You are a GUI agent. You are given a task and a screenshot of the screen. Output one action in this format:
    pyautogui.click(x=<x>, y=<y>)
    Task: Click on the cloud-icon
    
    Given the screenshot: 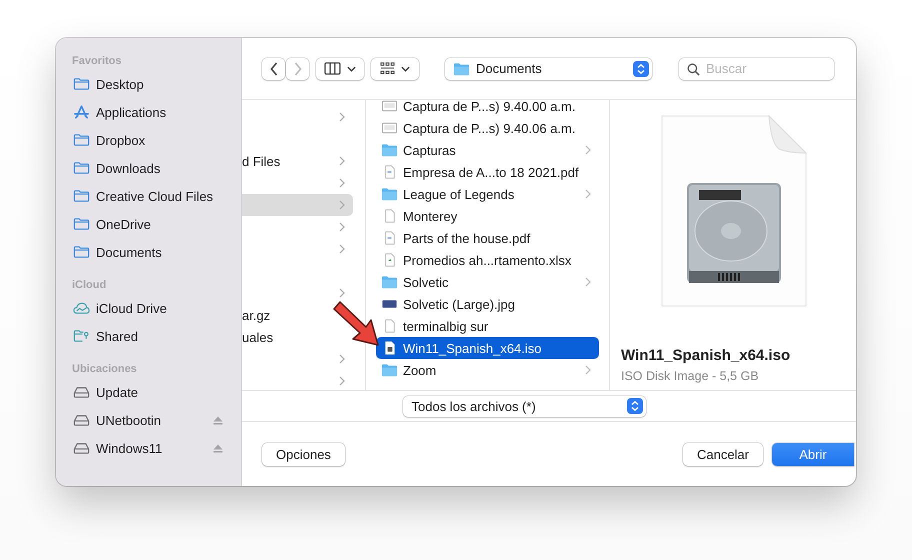 What is the action you would take?
    pyautogui.click(x=81, y=308)
    